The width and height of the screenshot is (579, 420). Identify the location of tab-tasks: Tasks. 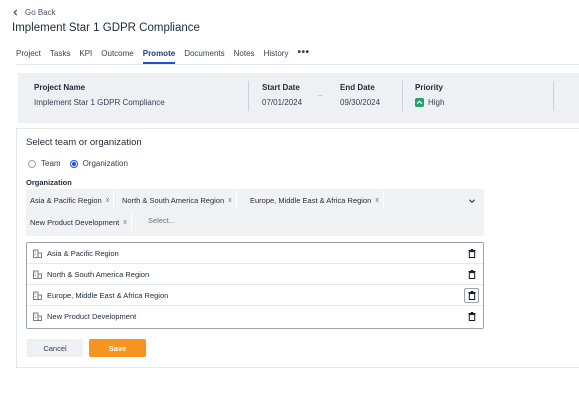
(60, 56).